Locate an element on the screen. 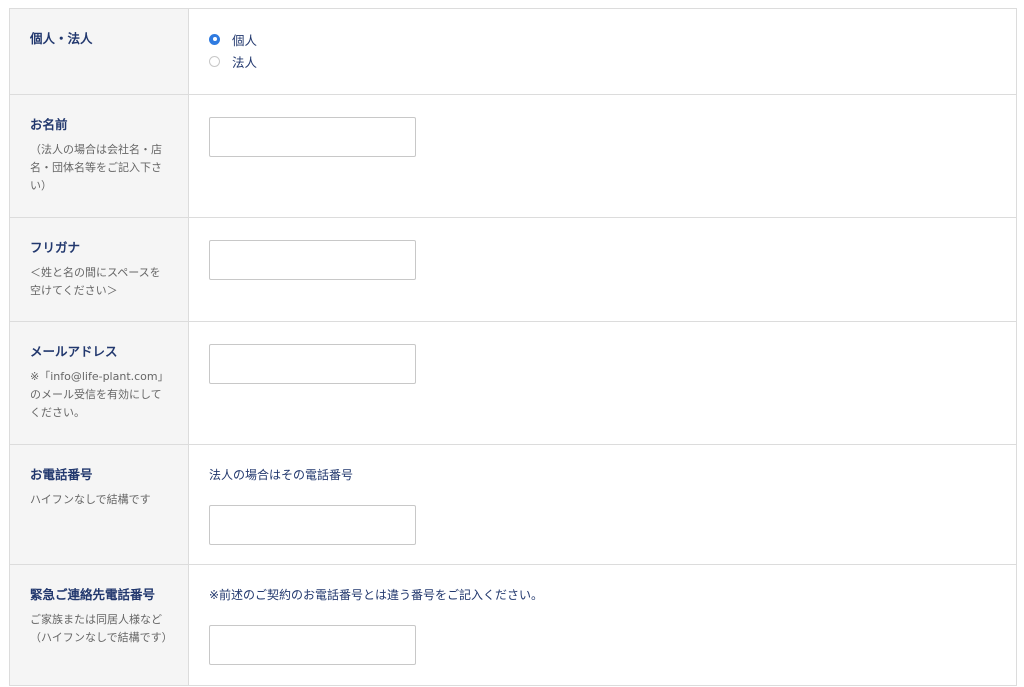 Image resolution: width=1024 pixels, height=687 pixels. field-label: 緊急ご連絡先電話番号 is located at coordinates (93, 594).